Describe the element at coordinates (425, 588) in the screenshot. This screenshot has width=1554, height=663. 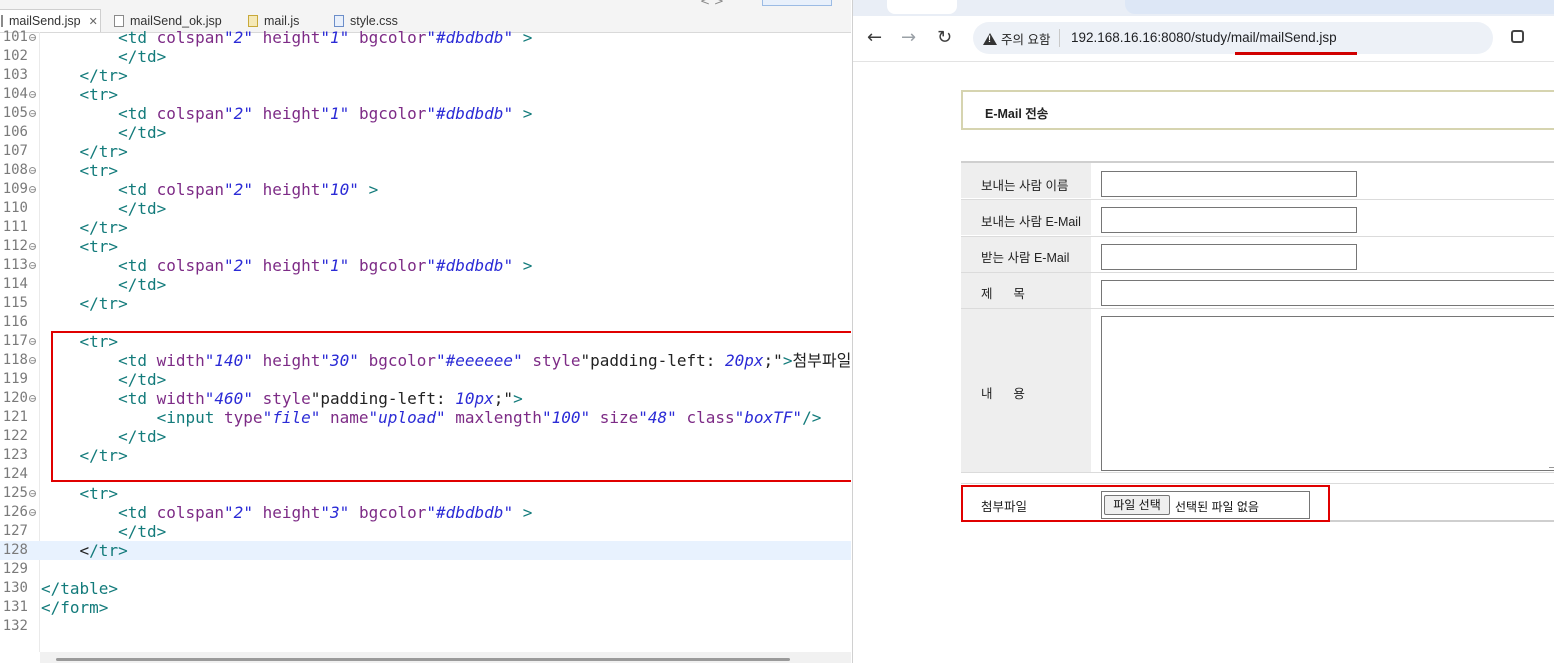
I see `code-line: 130 </table>` at that location.